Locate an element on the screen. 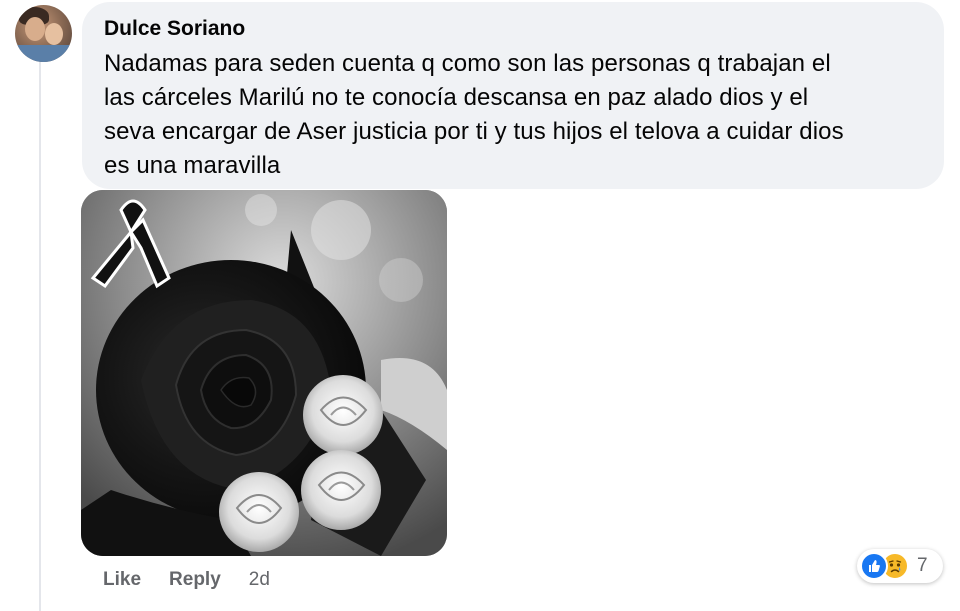 The width and height of the screenshot is (960, 611). like-link: Like is located at coordinates (122, 580).